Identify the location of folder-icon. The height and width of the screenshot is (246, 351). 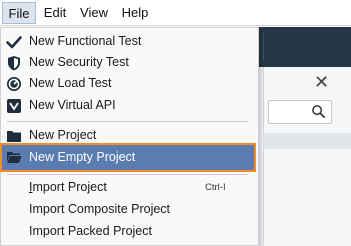
(14, 136).